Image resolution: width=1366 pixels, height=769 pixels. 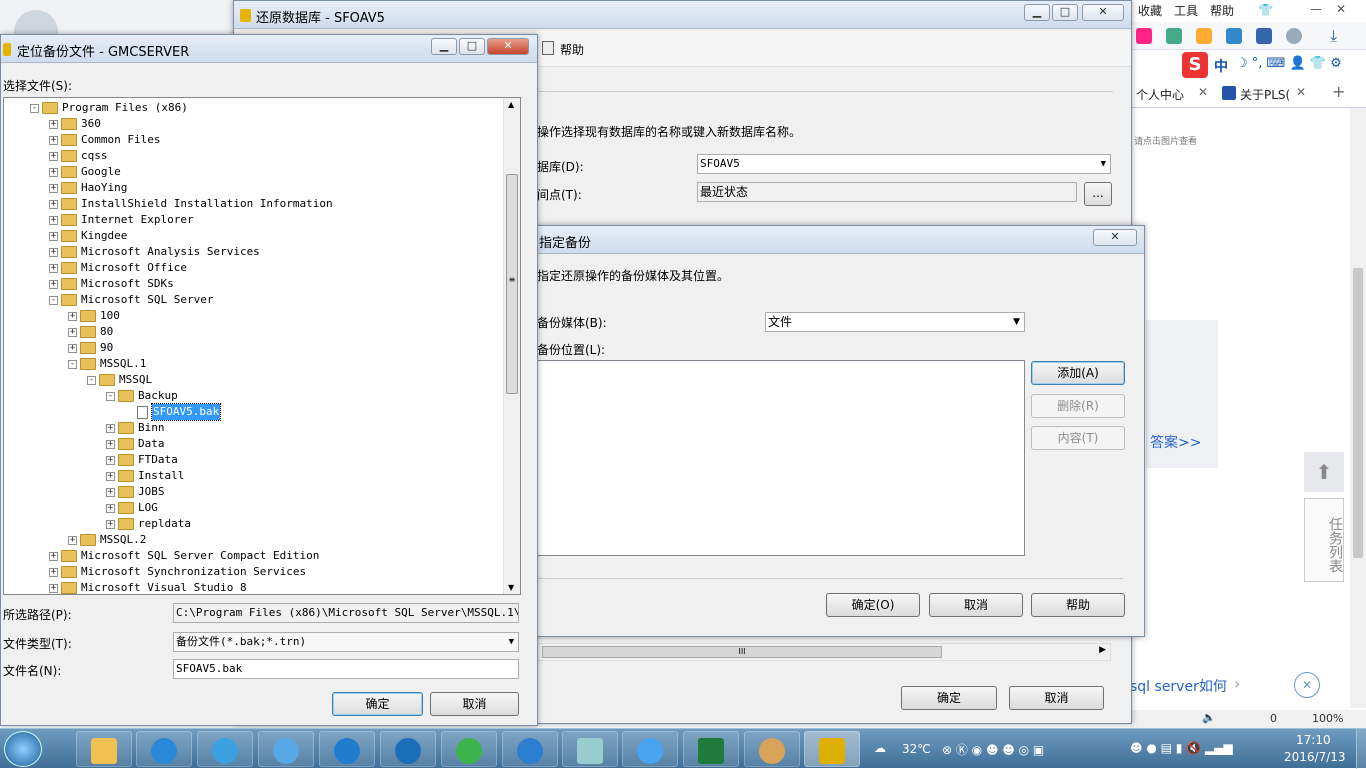 I want to click on contents-button: 内容(T), so click(x=1078, y=438).